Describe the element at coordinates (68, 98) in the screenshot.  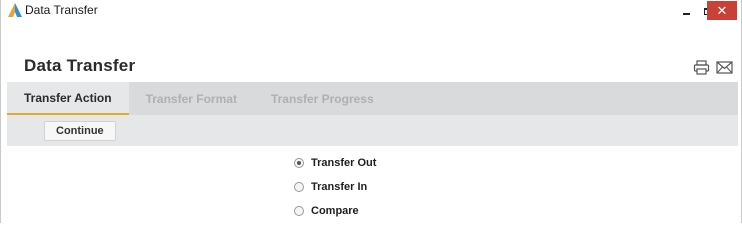
I see `tab-transfer-action: Transfer Action` at that location.